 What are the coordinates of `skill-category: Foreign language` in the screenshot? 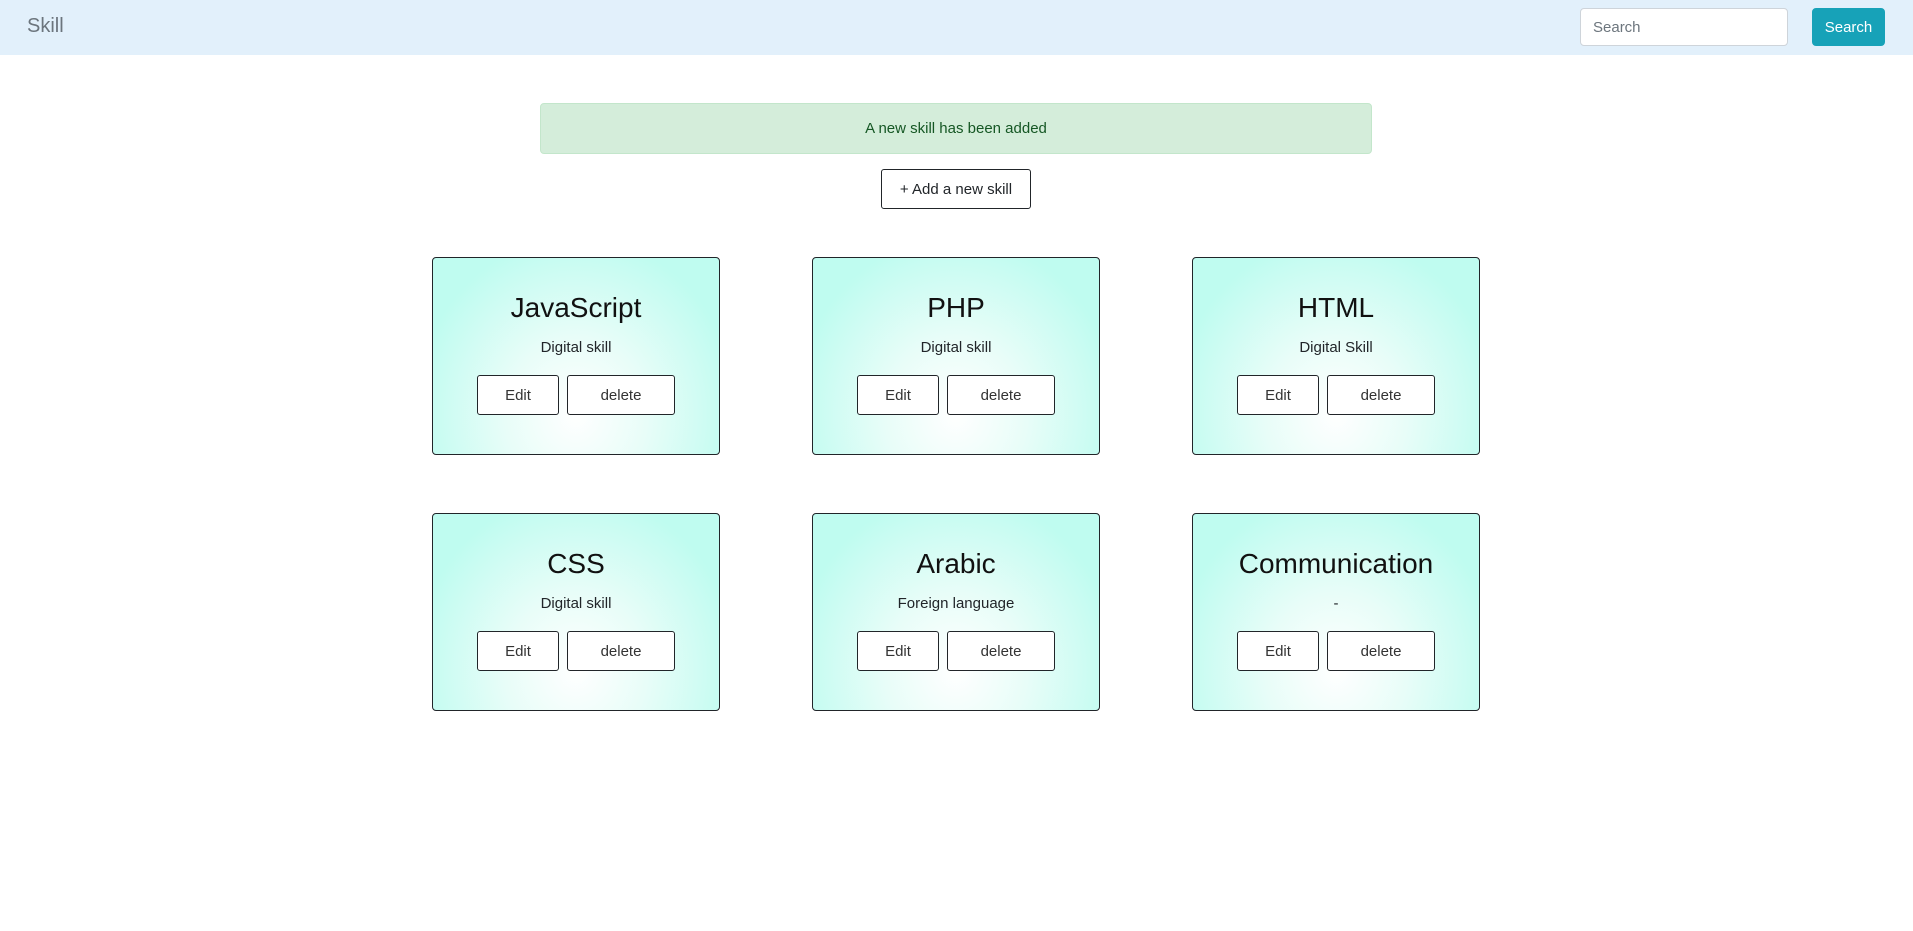 It's located at (956, 603).